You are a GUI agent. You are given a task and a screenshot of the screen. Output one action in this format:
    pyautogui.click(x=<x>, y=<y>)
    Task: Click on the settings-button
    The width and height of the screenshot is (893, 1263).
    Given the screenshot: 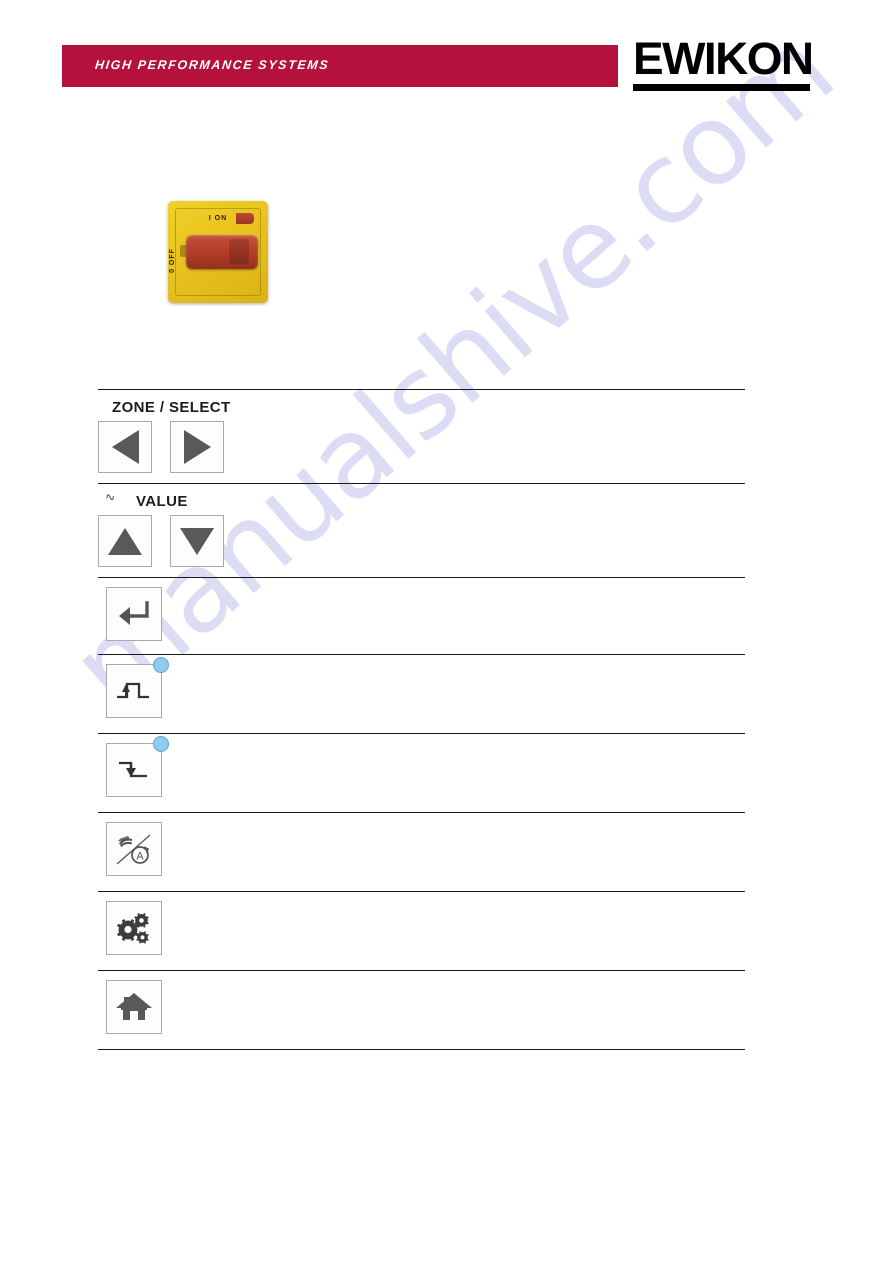 What is the action you would take?
    pyautogui.click(x=134, y=928)
    